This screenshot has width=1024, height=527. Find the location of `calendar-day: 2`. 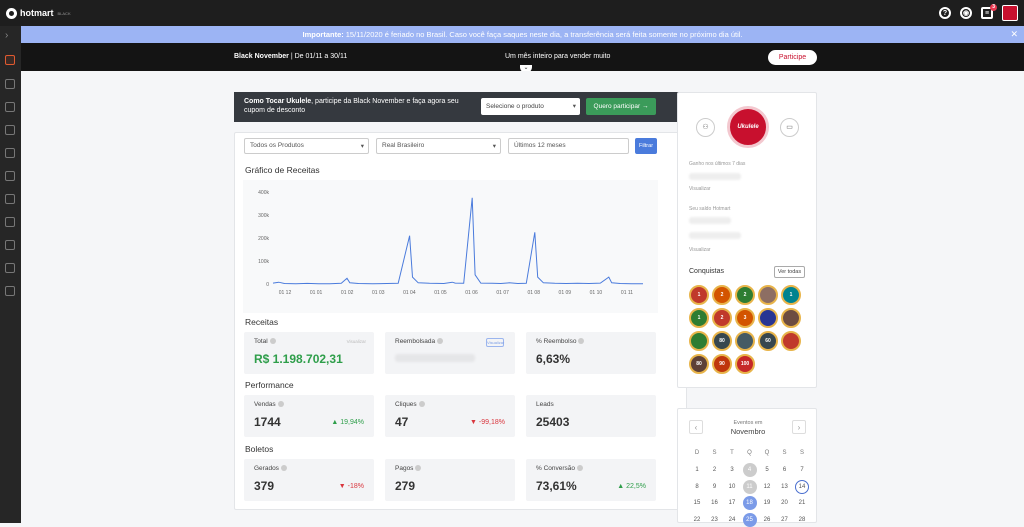

calendar-day: 2 is located at coordinates (715, 470).